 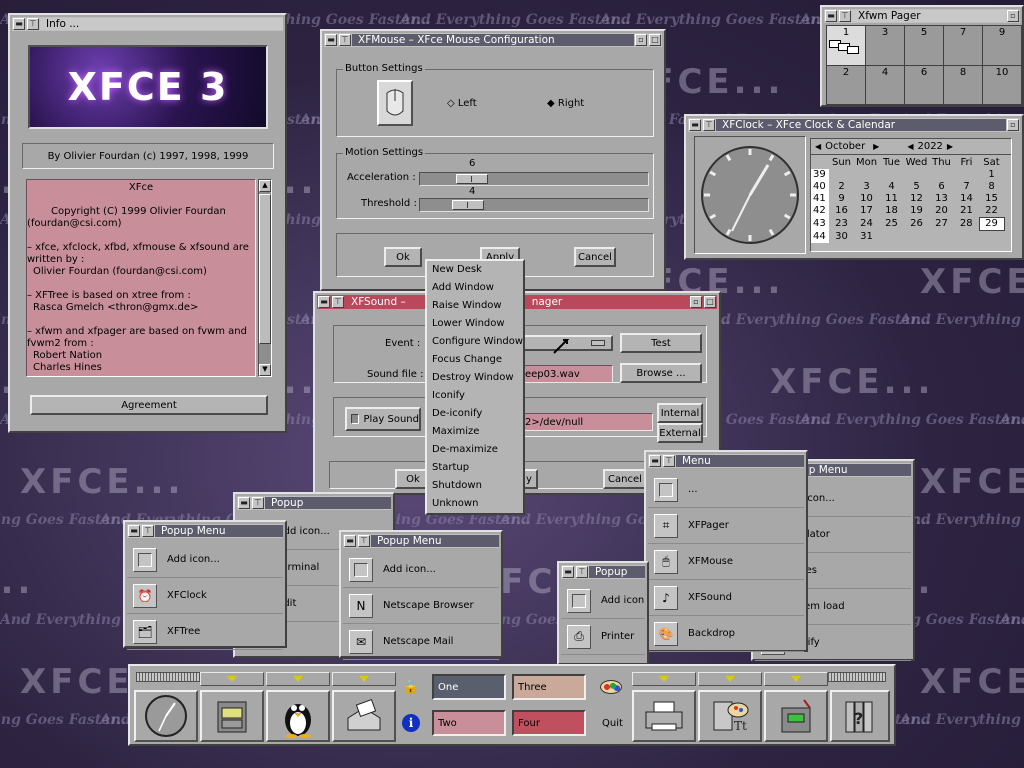 I want to click on calendar-day: 30, so click(x=841, y=237).